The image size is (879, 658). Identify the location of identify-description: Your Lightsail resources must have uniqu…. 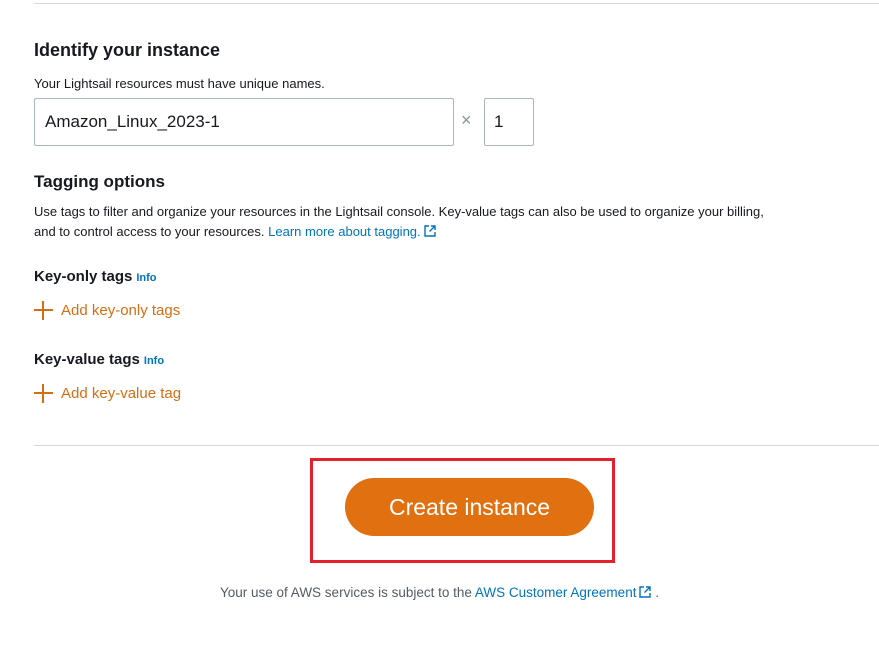
(179, 83).